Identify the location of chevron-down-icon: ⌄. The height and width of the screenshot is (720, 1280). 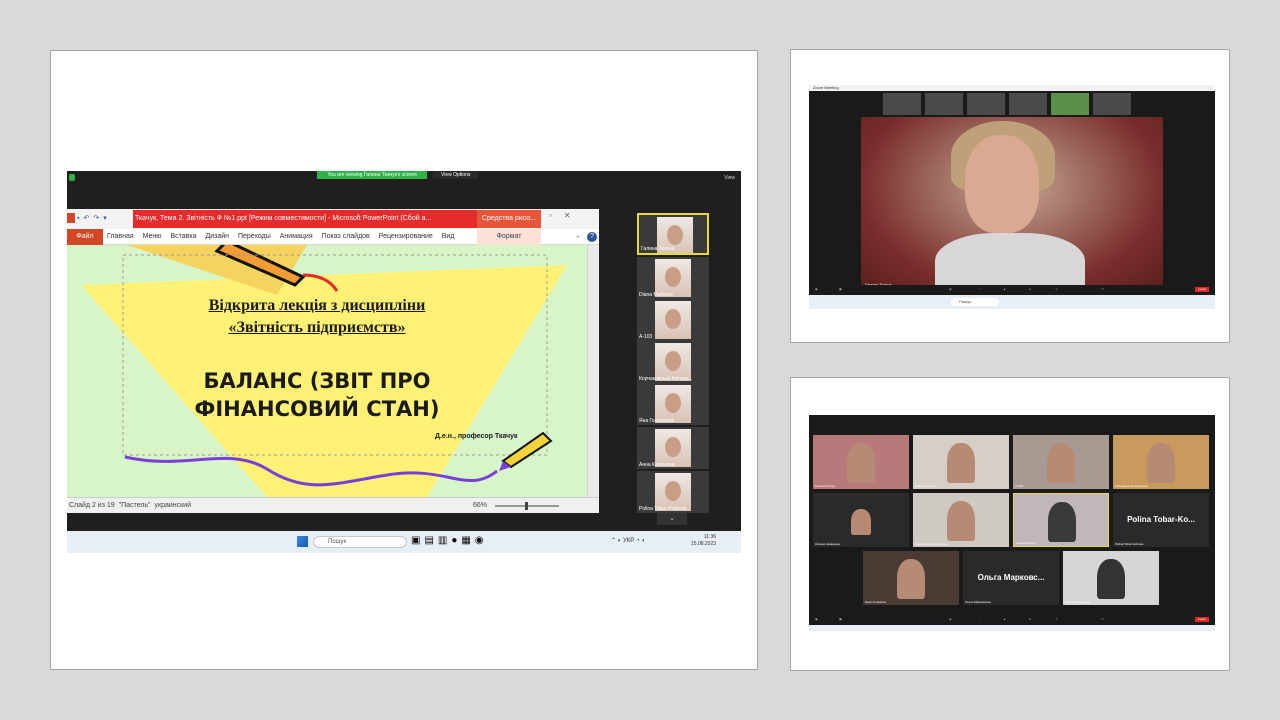
(672, 519).